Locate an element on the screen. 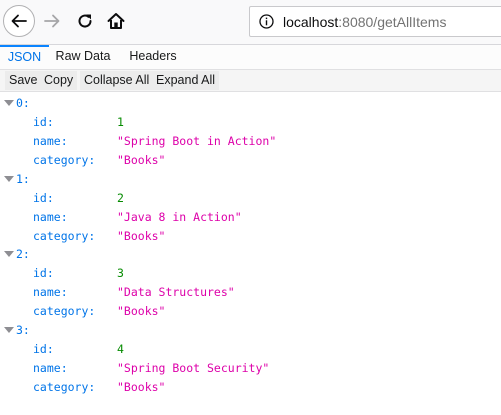  tab-raw-data: Raw Data is located at coordinates (83, 57).